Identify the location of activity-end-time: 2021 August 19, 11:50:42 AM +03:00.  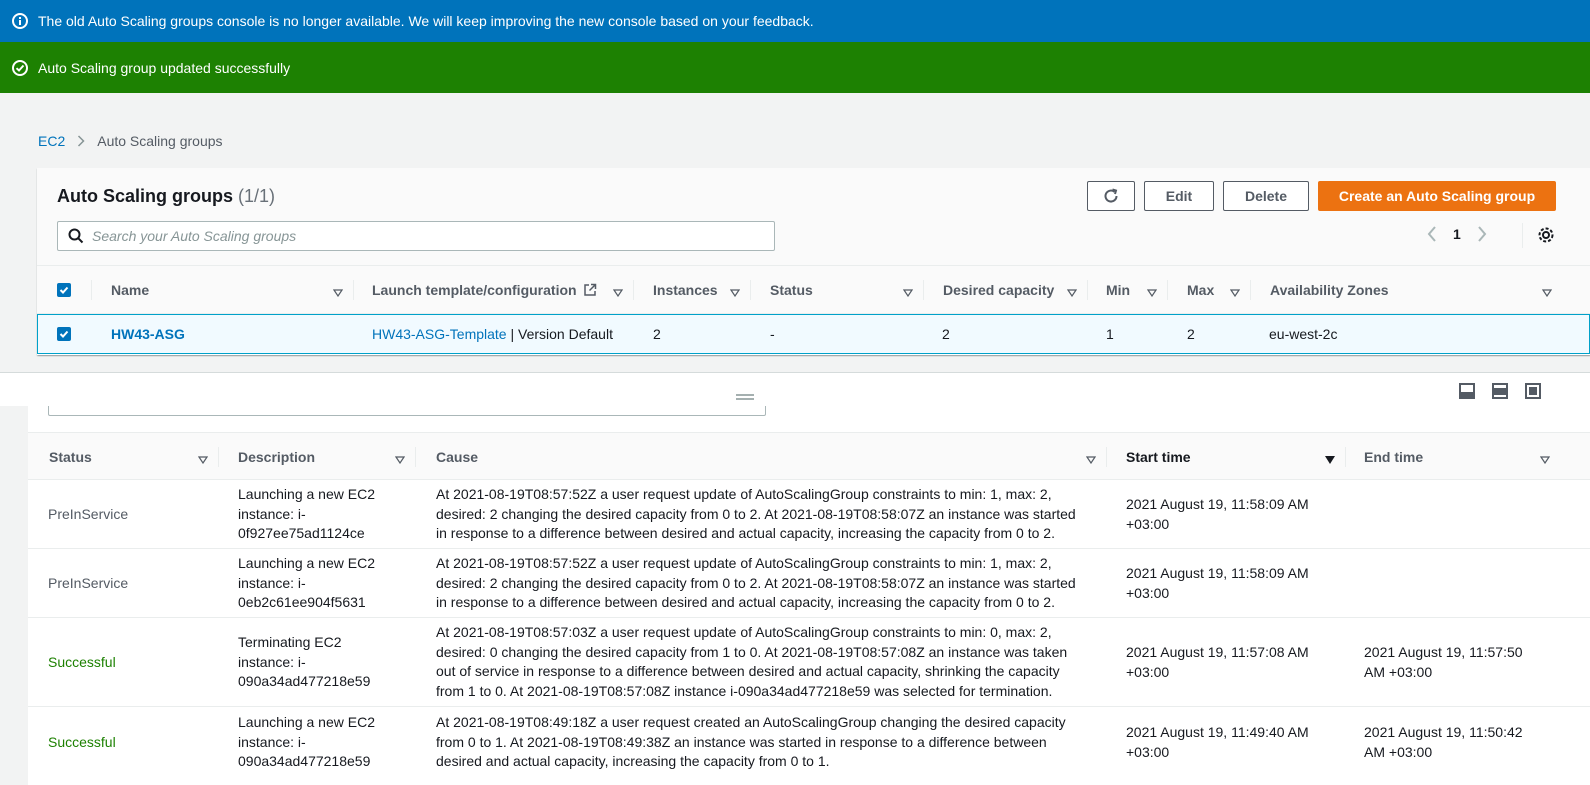
(1443, 742).